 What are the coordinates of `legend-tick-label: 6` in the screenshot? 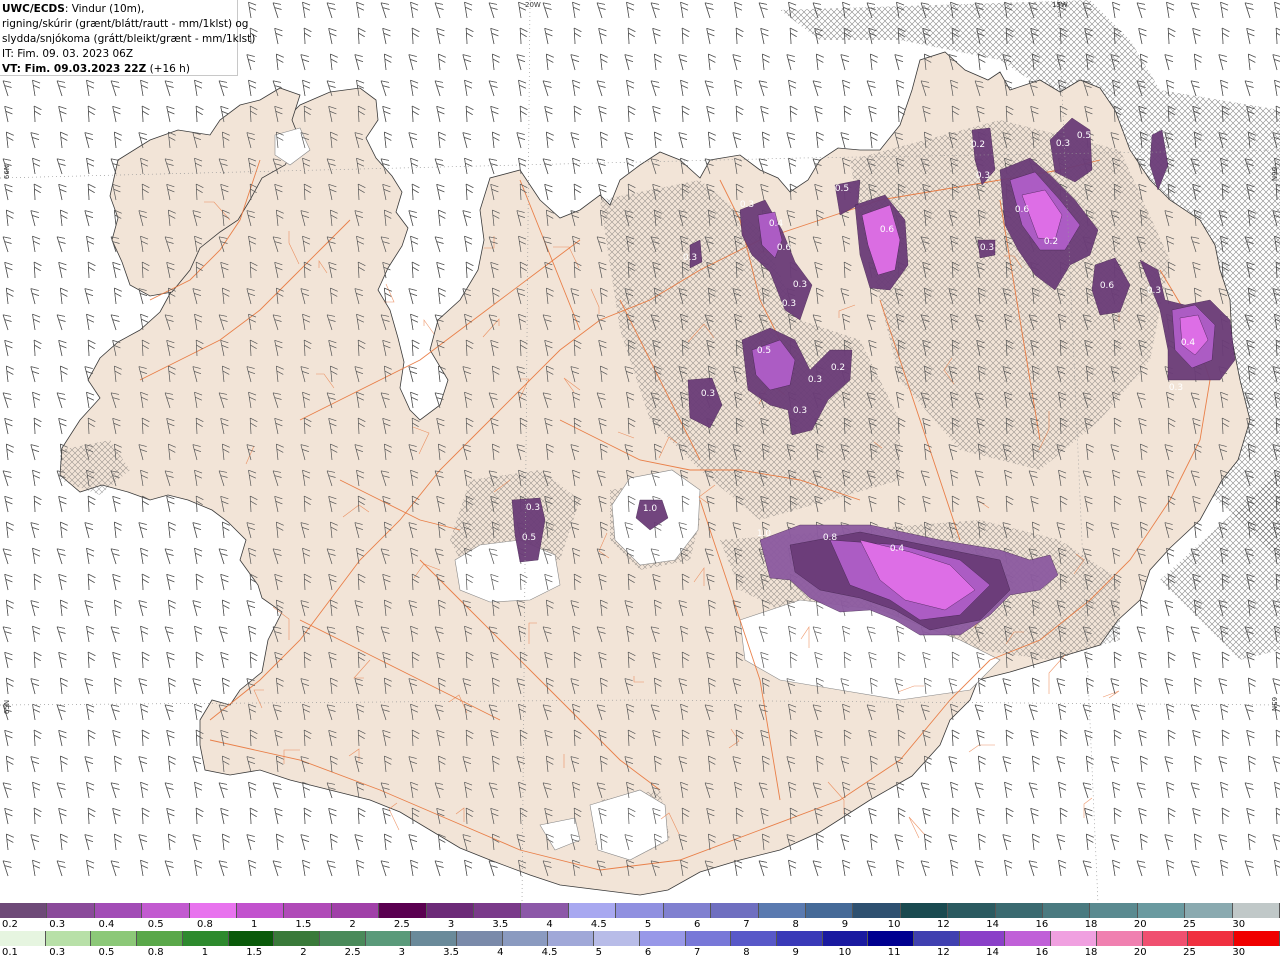 It's located at (697, 924).